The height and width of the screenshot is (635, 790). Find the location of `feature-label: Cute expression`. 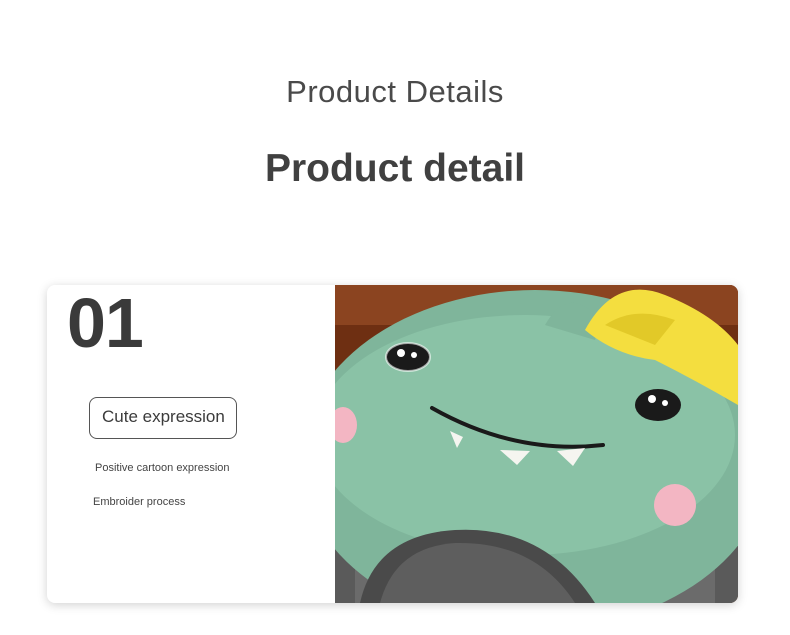

feature-label: Cute expression is located at coordinates (163, 416).